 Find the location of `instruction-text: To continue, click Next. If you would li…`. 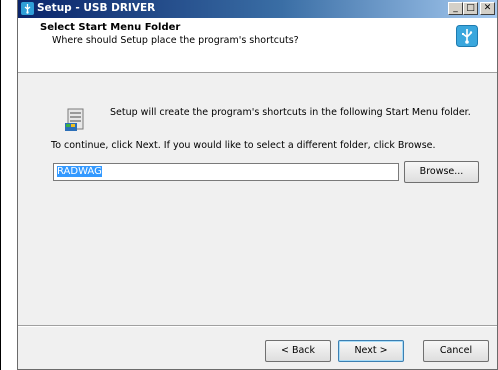

instruction-text: To continue, click Next. If you would li… is located at coordinates (243, 145).